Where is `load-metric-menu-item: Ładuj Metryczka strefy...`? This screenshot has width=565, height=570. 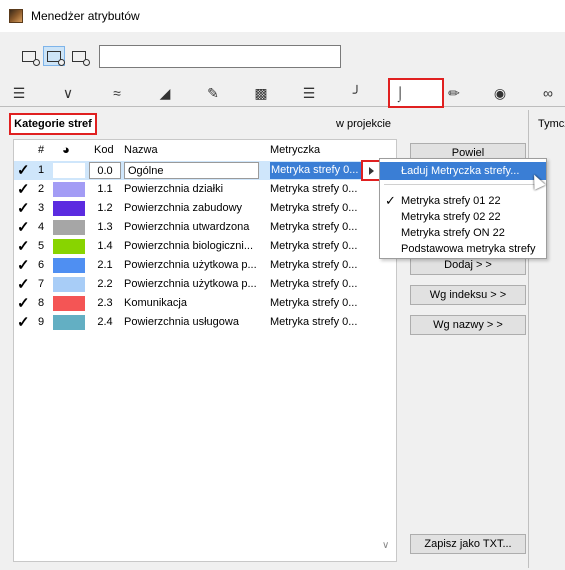 load-metric-menu-item: Ładuj Metryczka strefy... is located at coordinates (463, 171).